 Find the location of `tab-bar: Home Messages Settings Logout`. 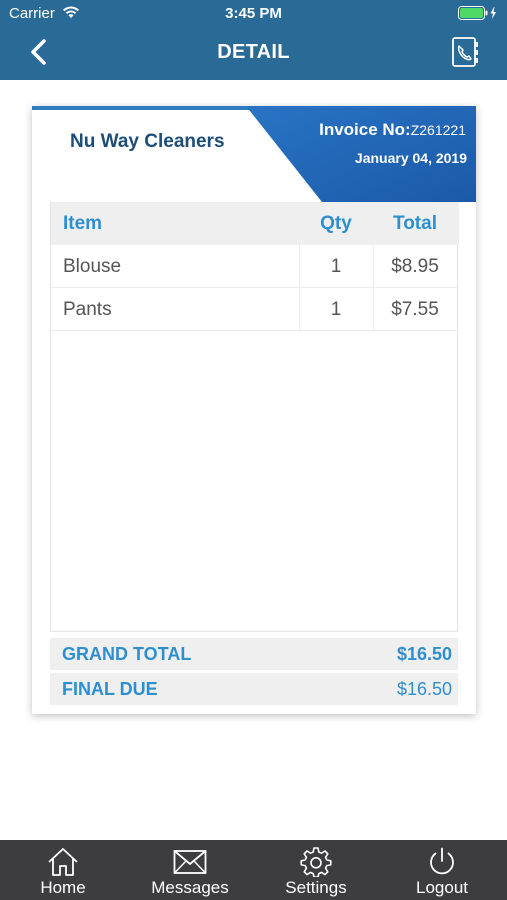

tab-bar: Home Messages Settings Logout is located at coordinates (253, 870).